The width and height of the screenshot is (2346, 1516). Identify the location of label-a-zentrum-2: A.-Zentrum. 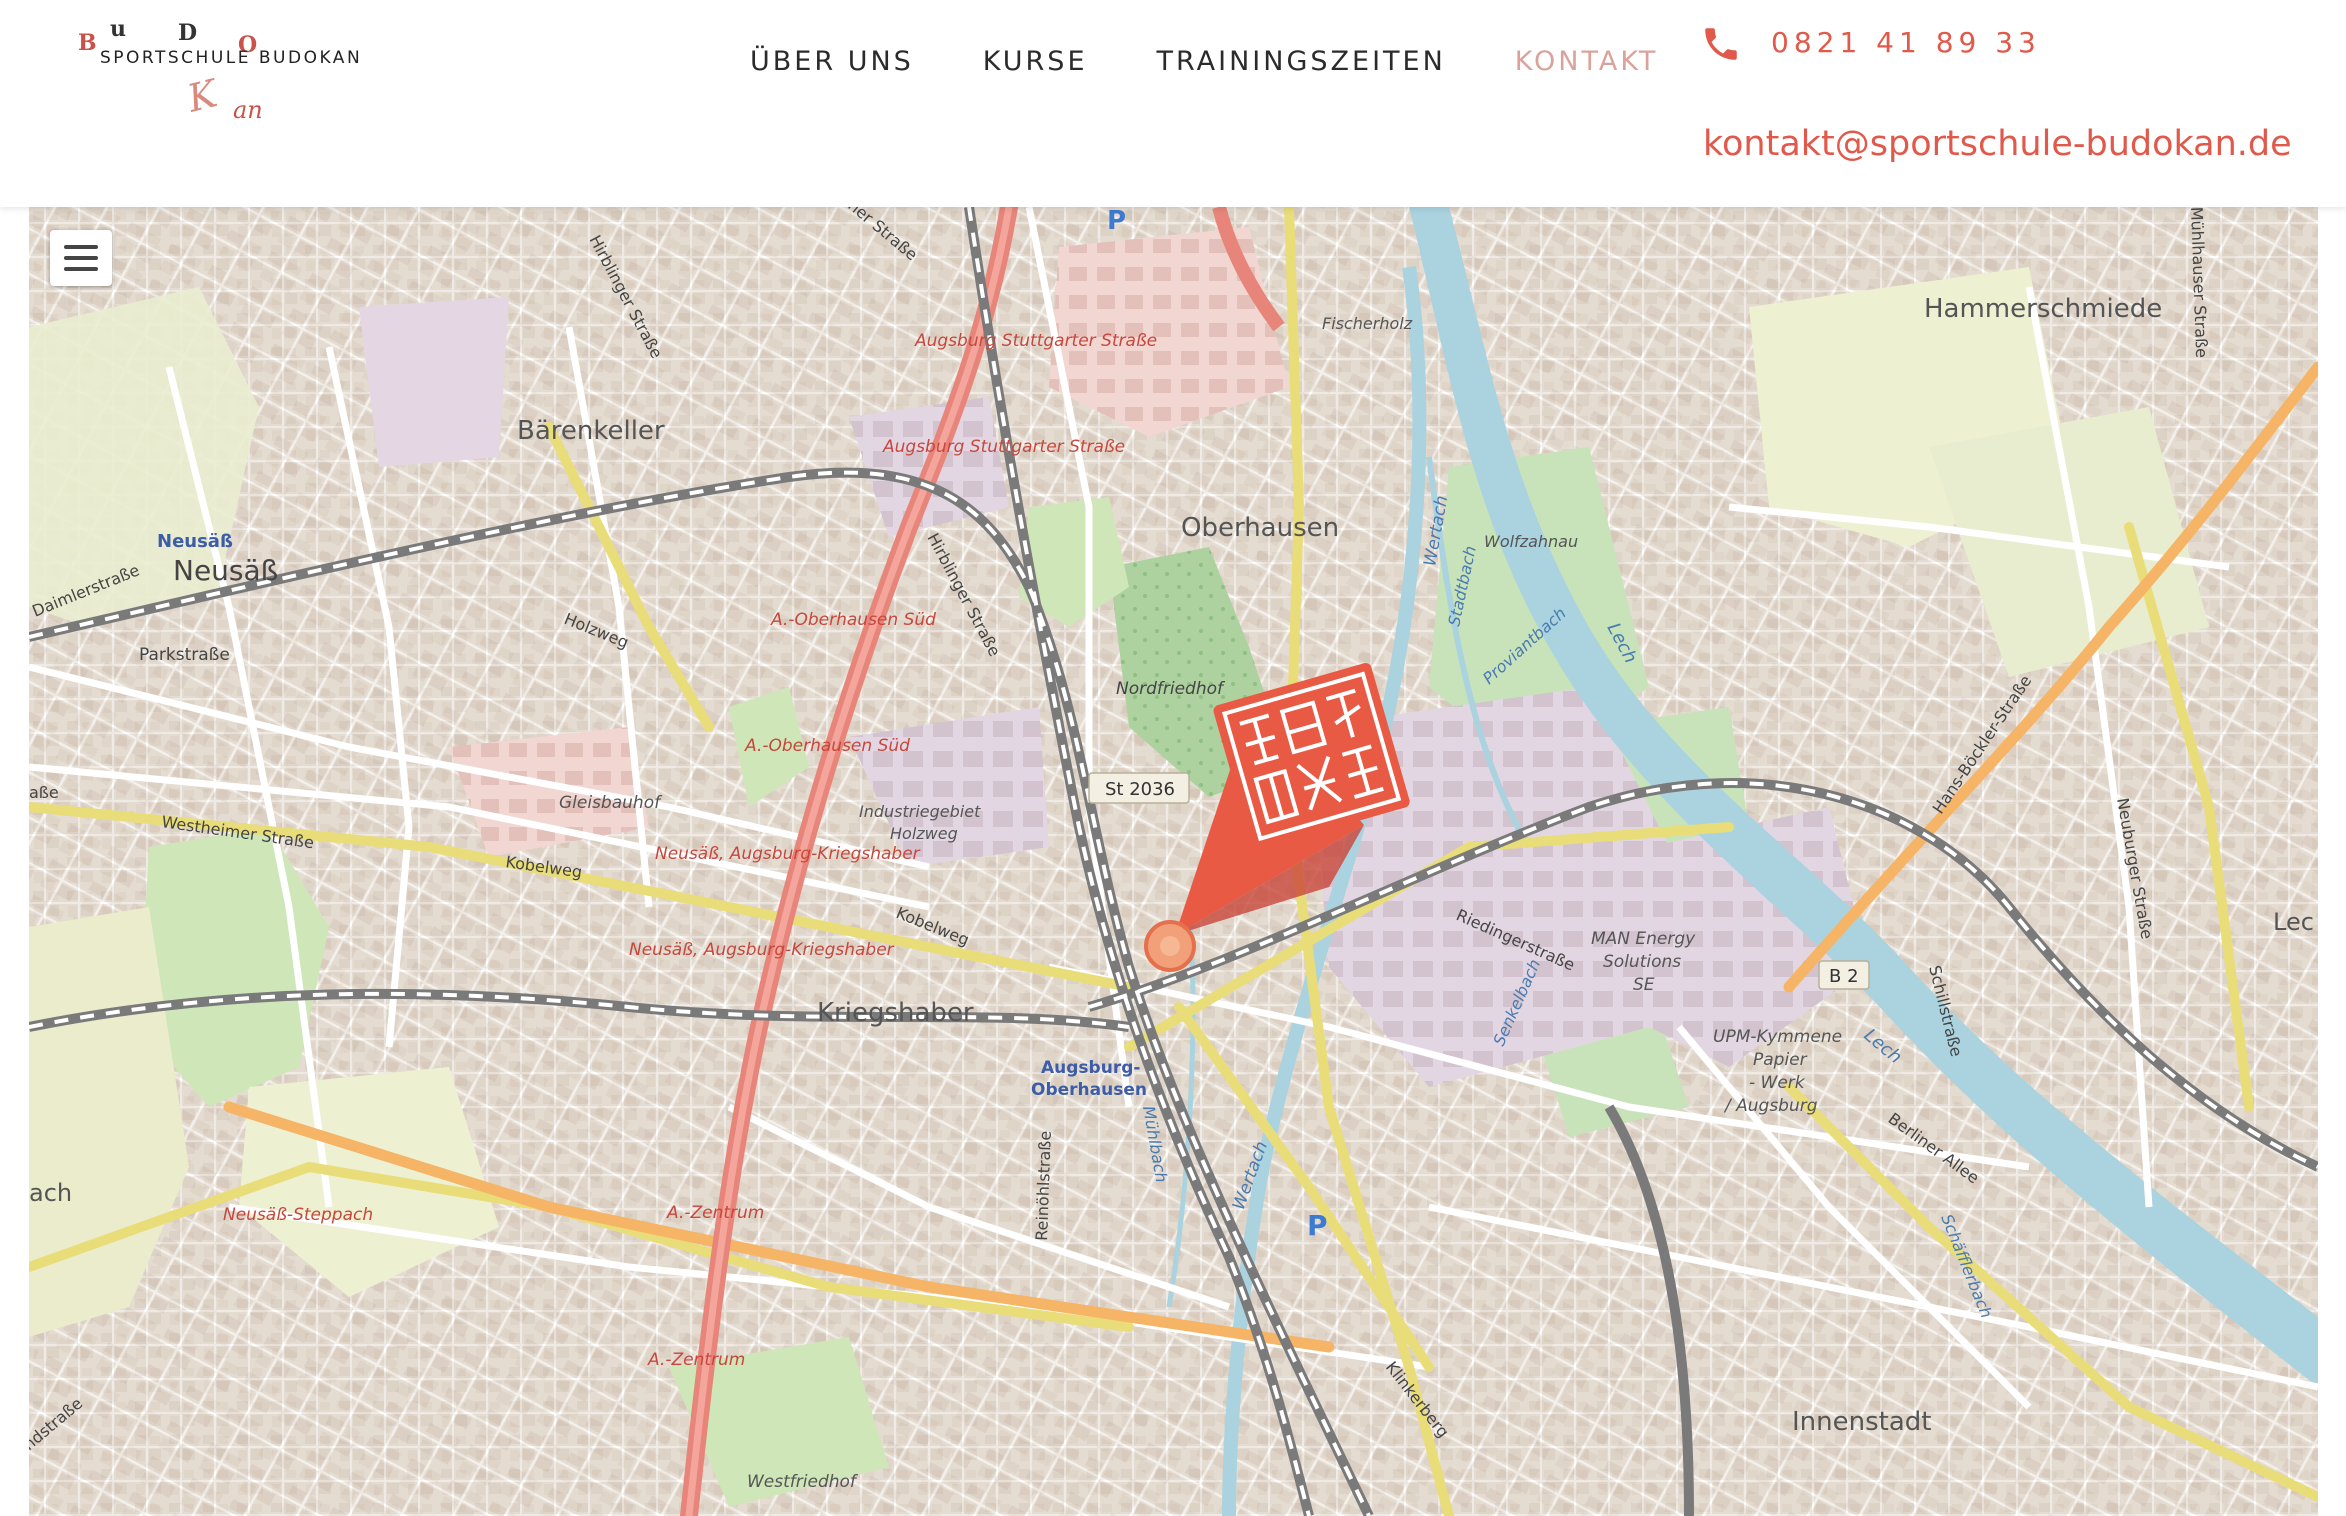
(696, 1360).